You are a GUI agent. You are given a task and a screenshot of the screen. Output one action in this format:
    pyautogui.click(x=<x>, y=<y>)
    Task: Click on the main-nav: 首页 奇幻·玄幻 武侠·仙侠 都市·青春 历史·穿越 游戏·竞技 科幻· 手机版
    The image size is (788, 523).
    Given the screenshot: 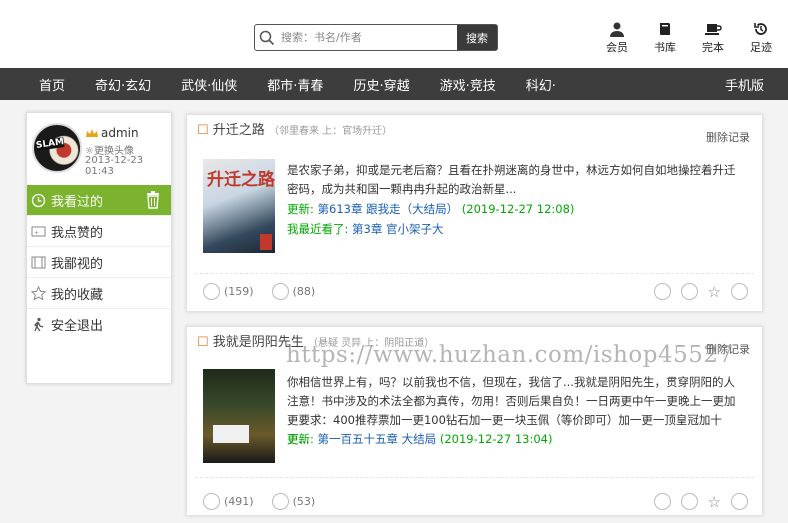 What is the action you would take?
    pyautogui.click(x=394, y=84)
    